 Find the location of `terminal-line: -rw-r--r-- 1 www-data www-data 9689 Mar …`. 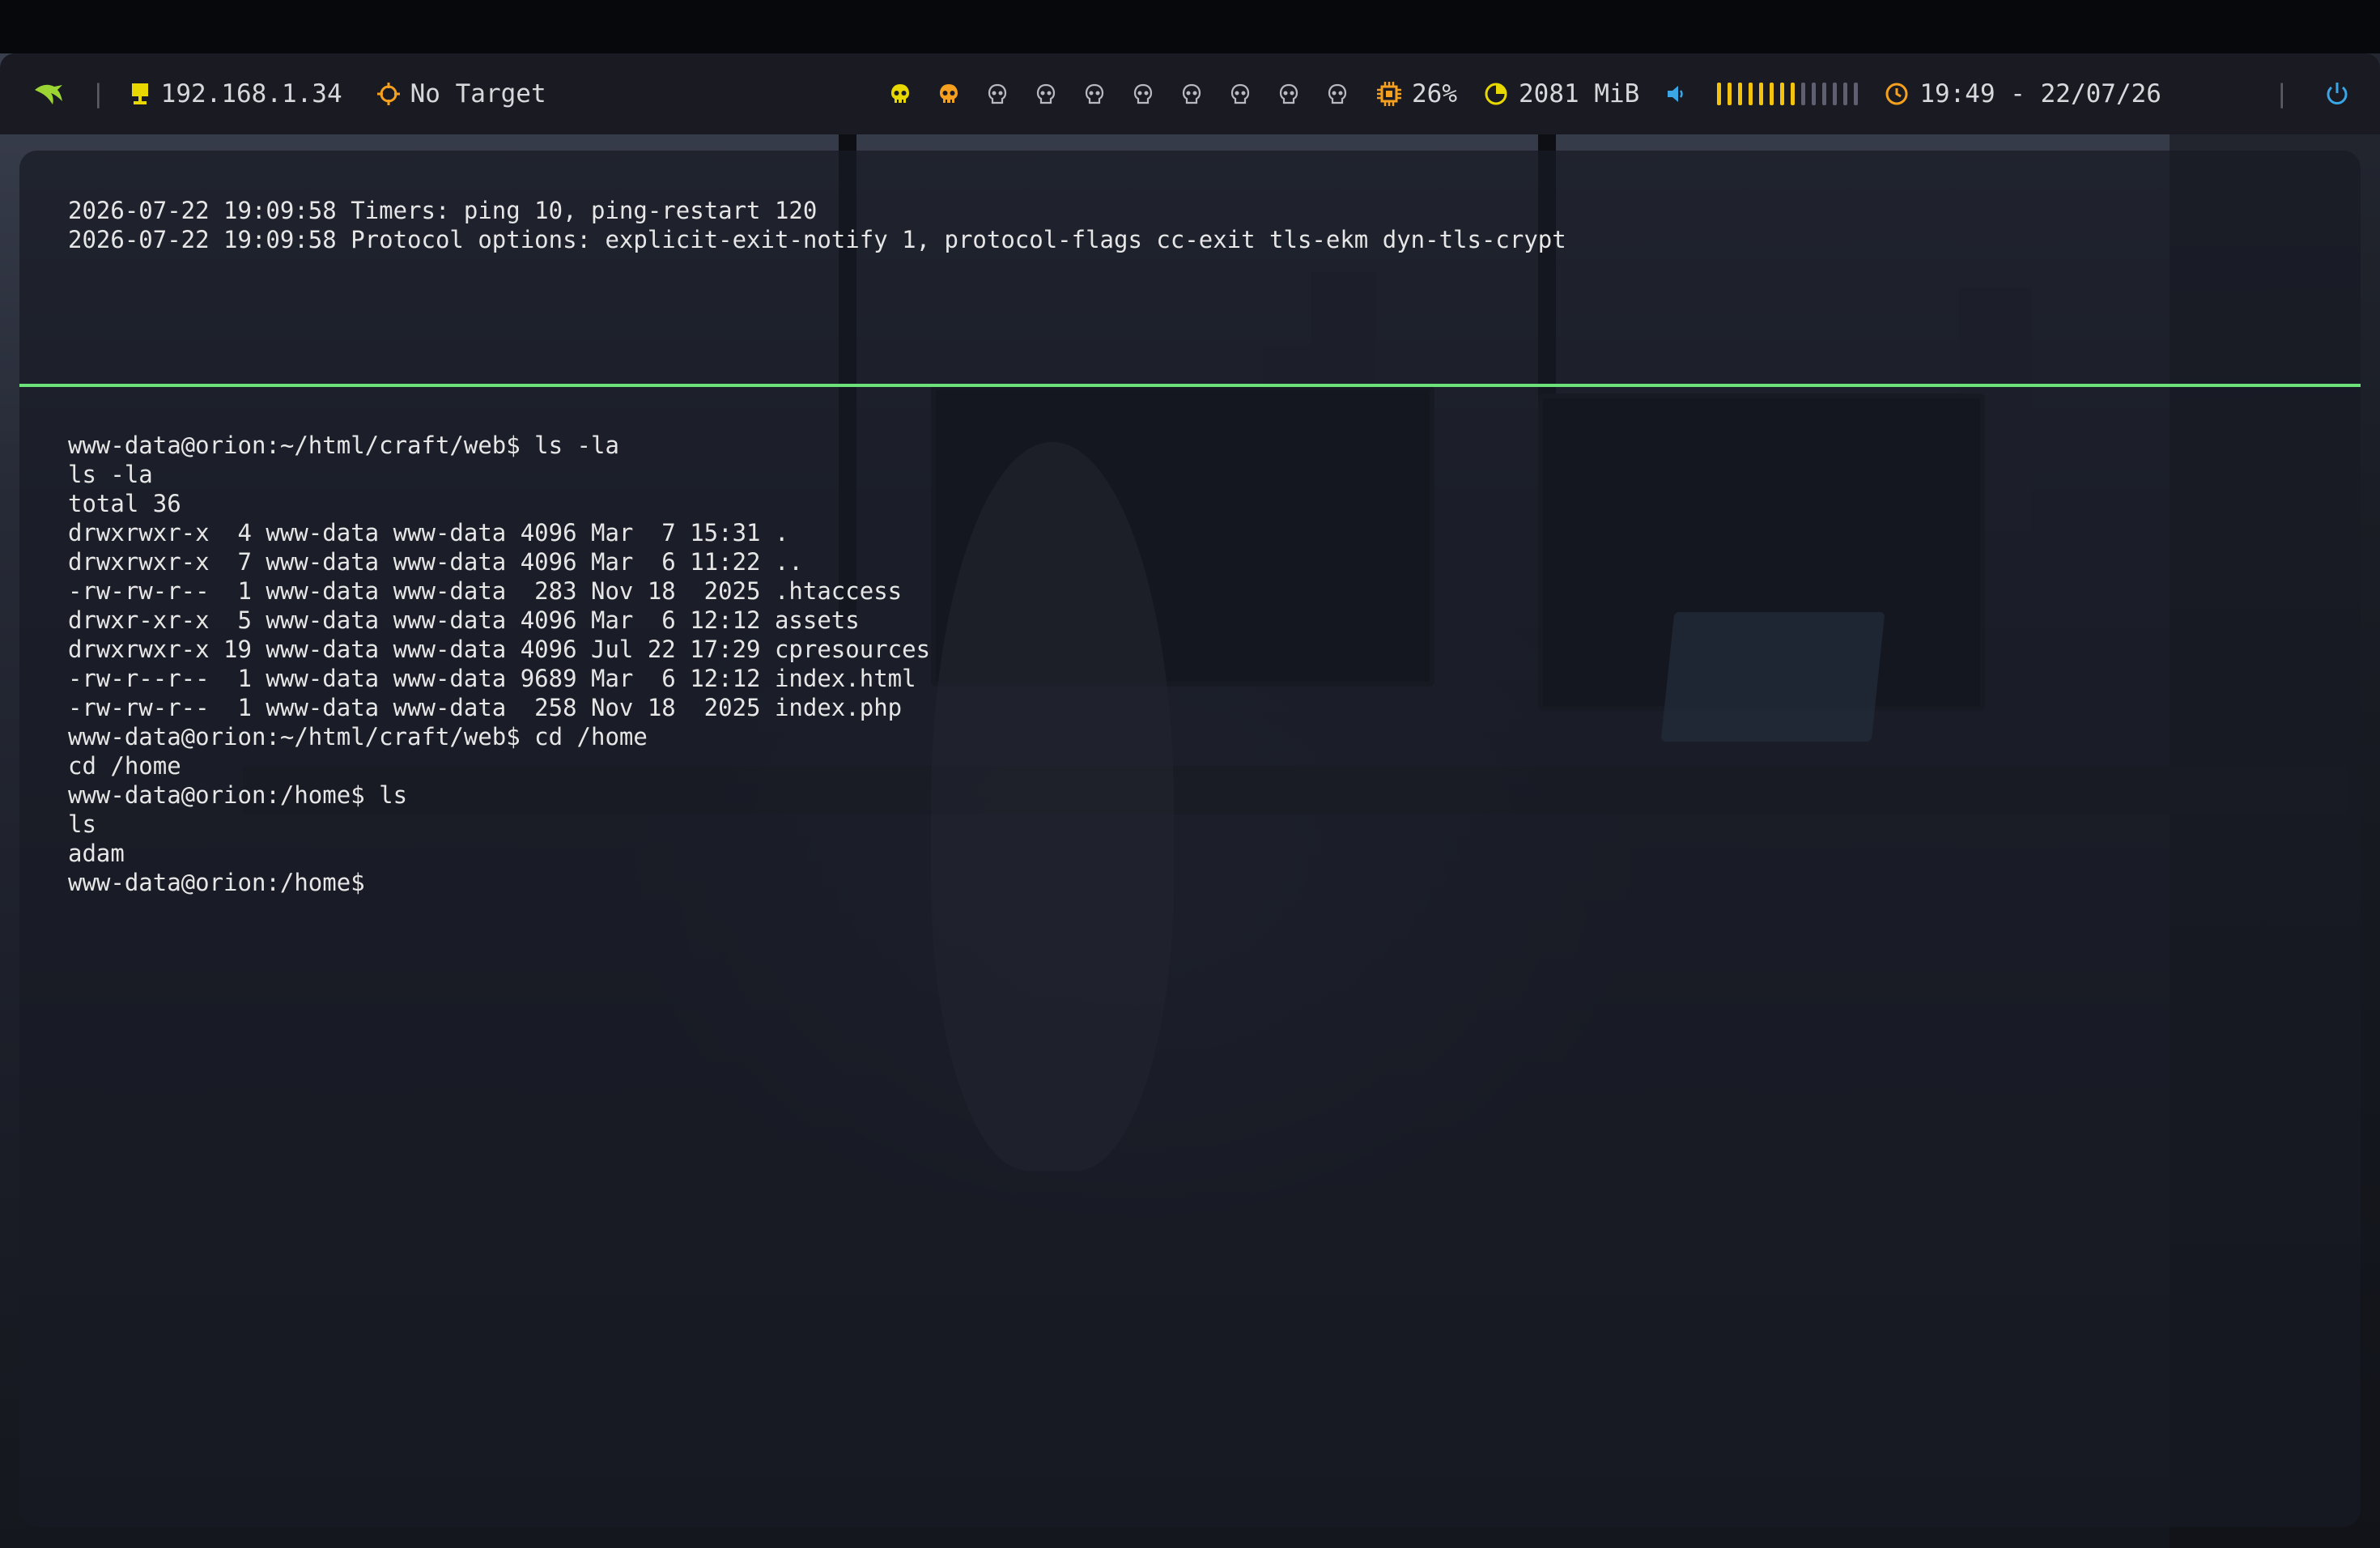

terminal-line: -rw-r--r-- 1 www-data www-data 9689 Mar … is located at coordinates (492, 678).